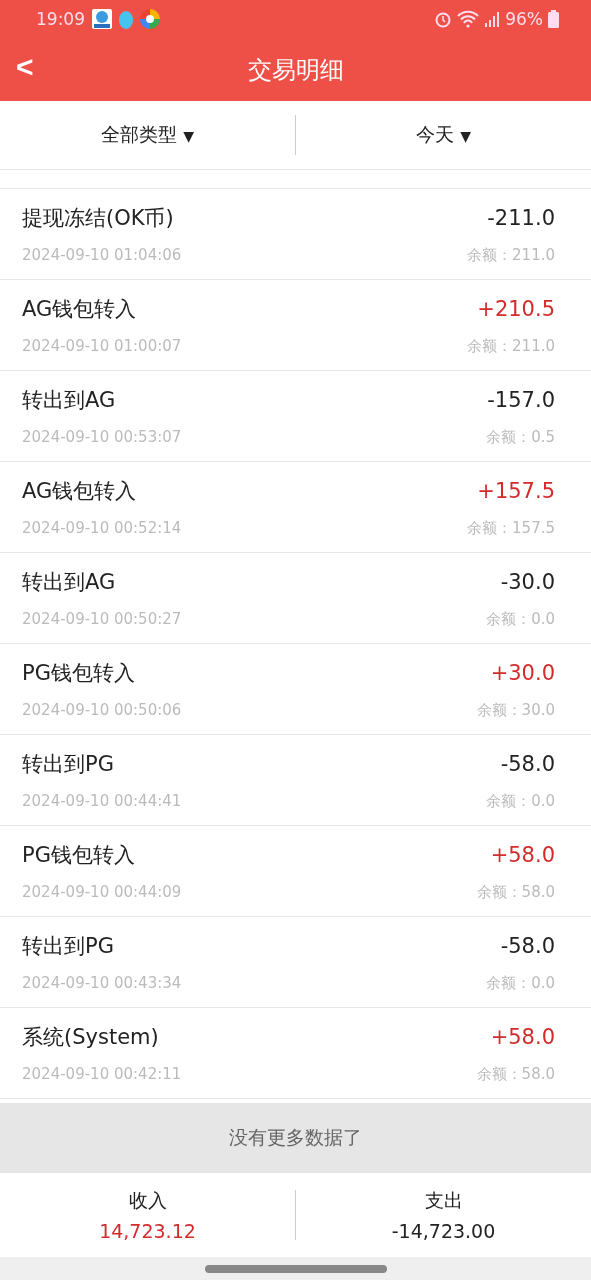  I want to click on transaction-time: 2024-09-10 00:44:41, so click(102, 800).